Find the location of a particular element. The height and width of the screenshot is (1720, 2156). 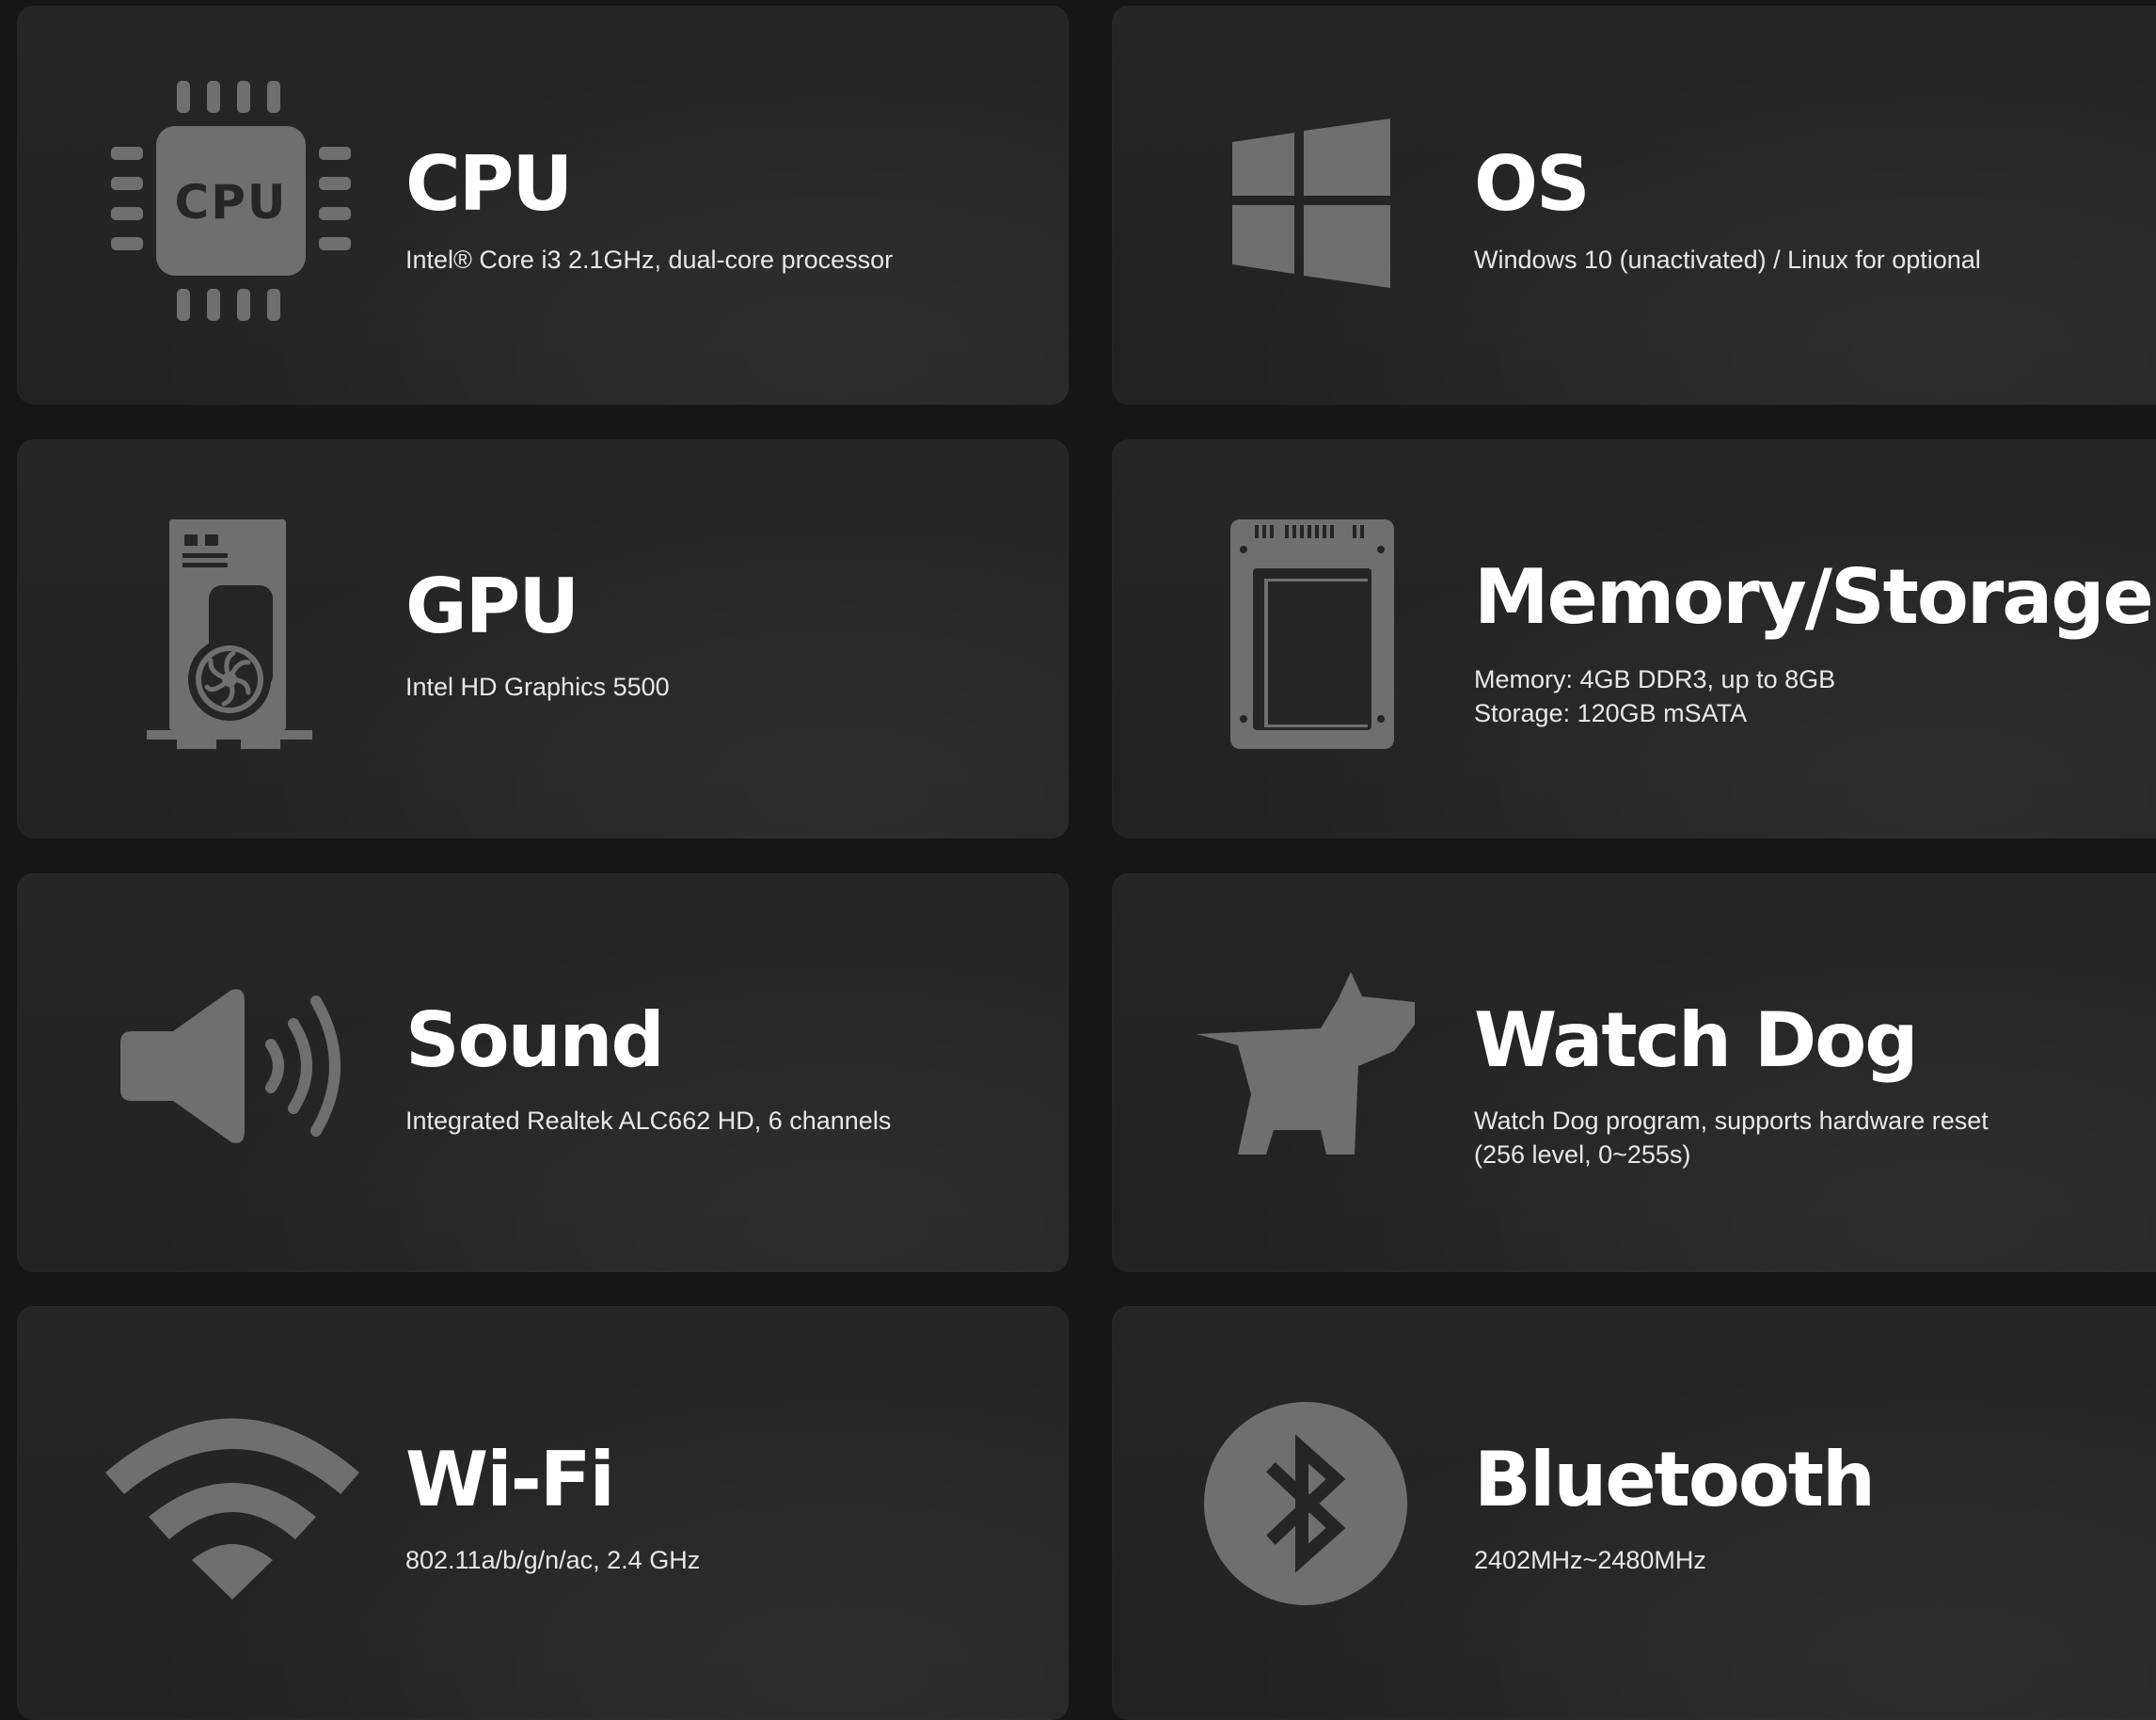

spec-card-wifi: Wi-Fi 802.11a/b/g/n/ac, 2.4 GHz is located at coordinates (543, 1513).